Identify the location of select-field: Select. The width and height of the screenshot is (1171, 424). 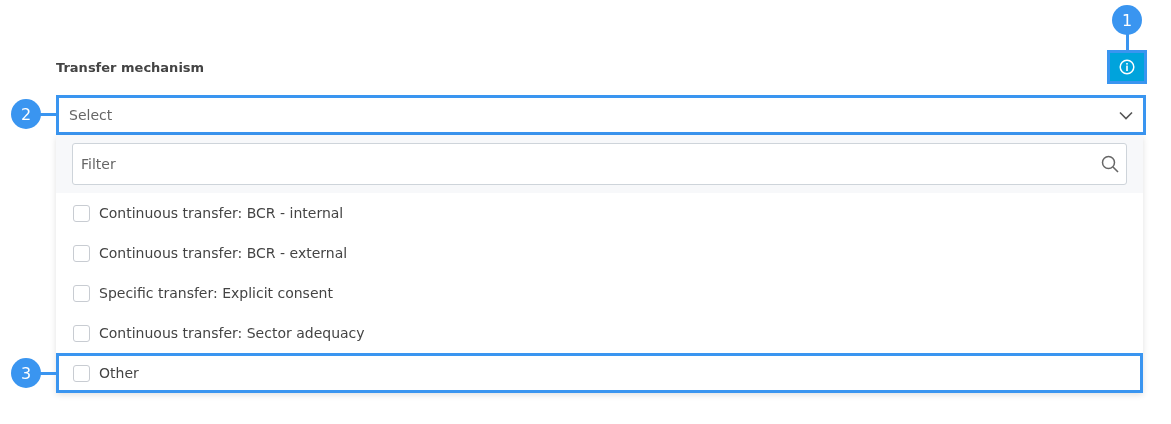
(601, 115).